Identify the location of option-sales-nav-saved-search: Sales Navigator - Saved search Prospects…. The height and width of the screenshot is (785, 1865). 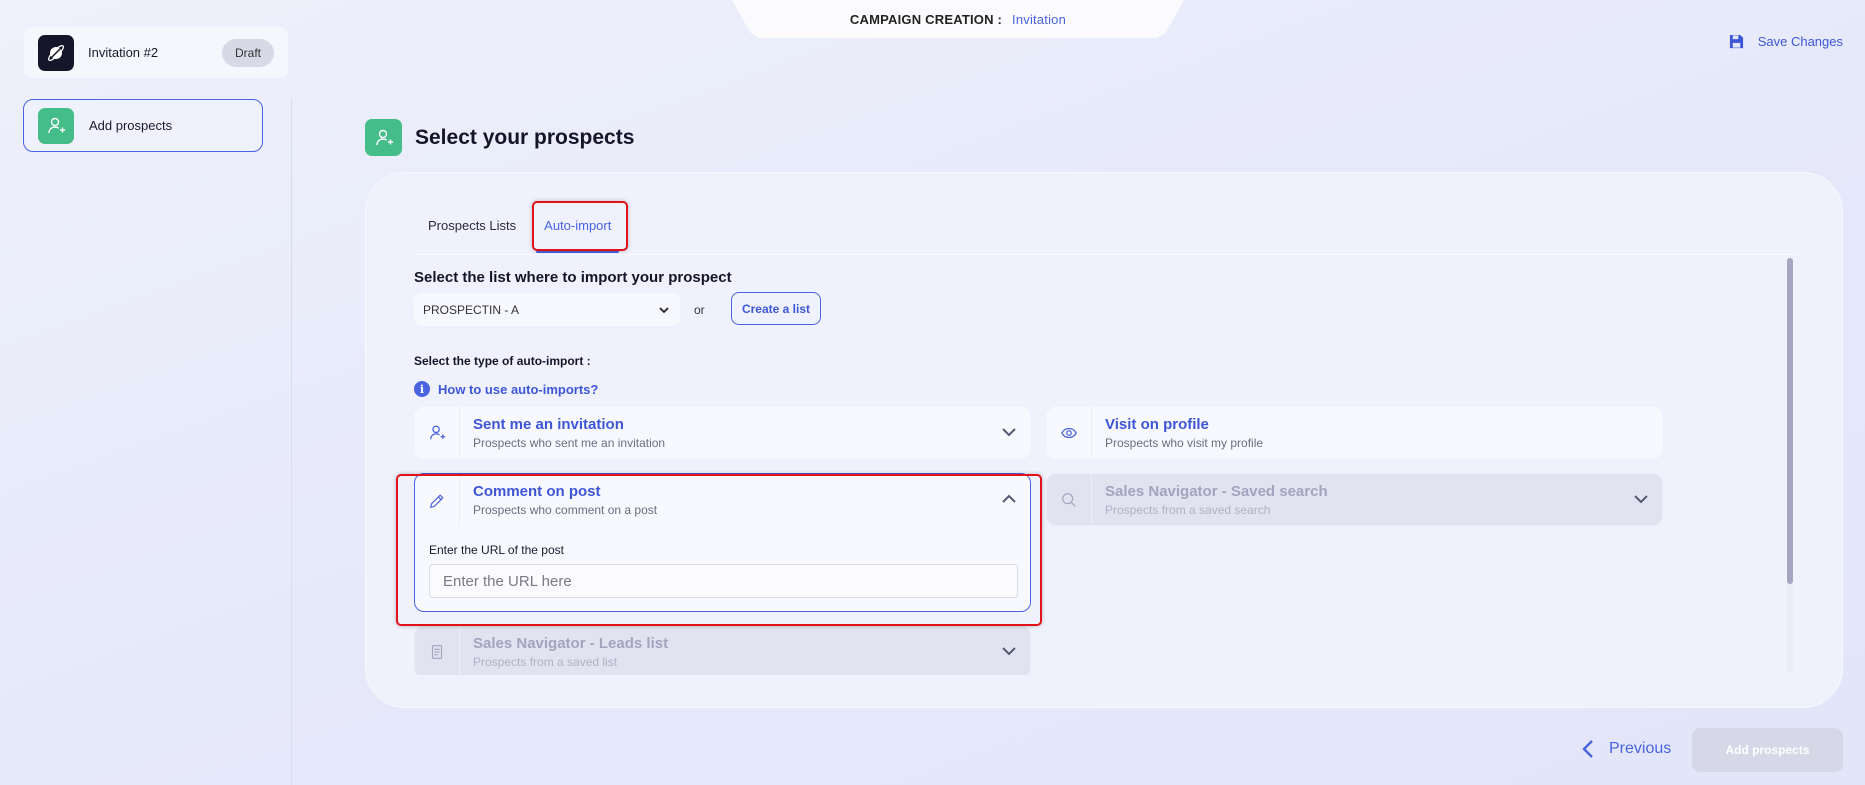
(1354, 499).